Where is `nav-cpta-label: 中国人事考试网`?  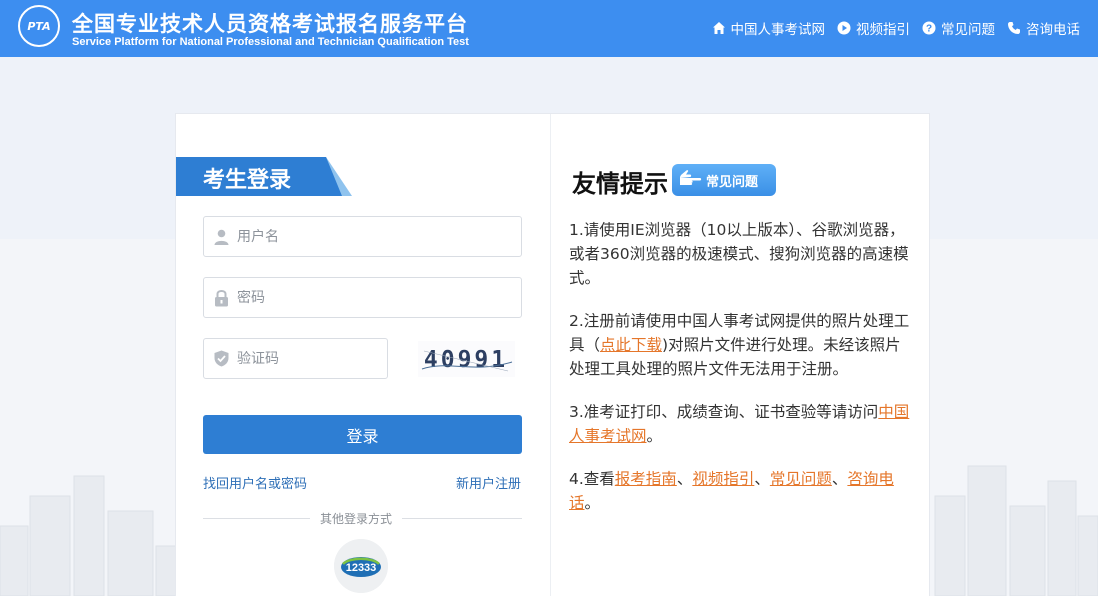
nav-cpta-label: 中国人事考试网 is located at coordinates (778, 30).